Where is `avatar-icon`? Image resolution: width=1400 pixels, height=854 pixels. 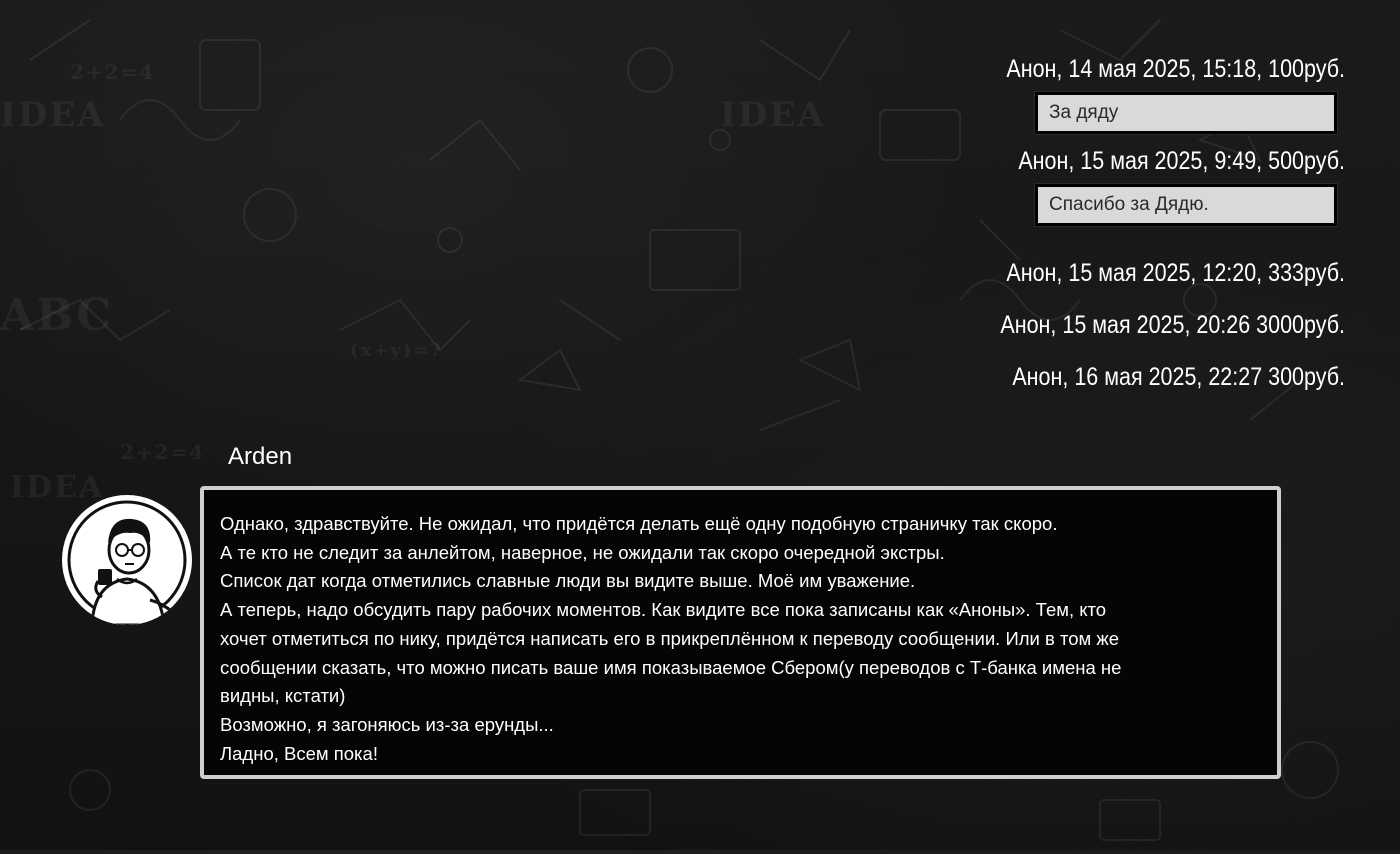 avatar-icon is located at coordinates (127, 560).